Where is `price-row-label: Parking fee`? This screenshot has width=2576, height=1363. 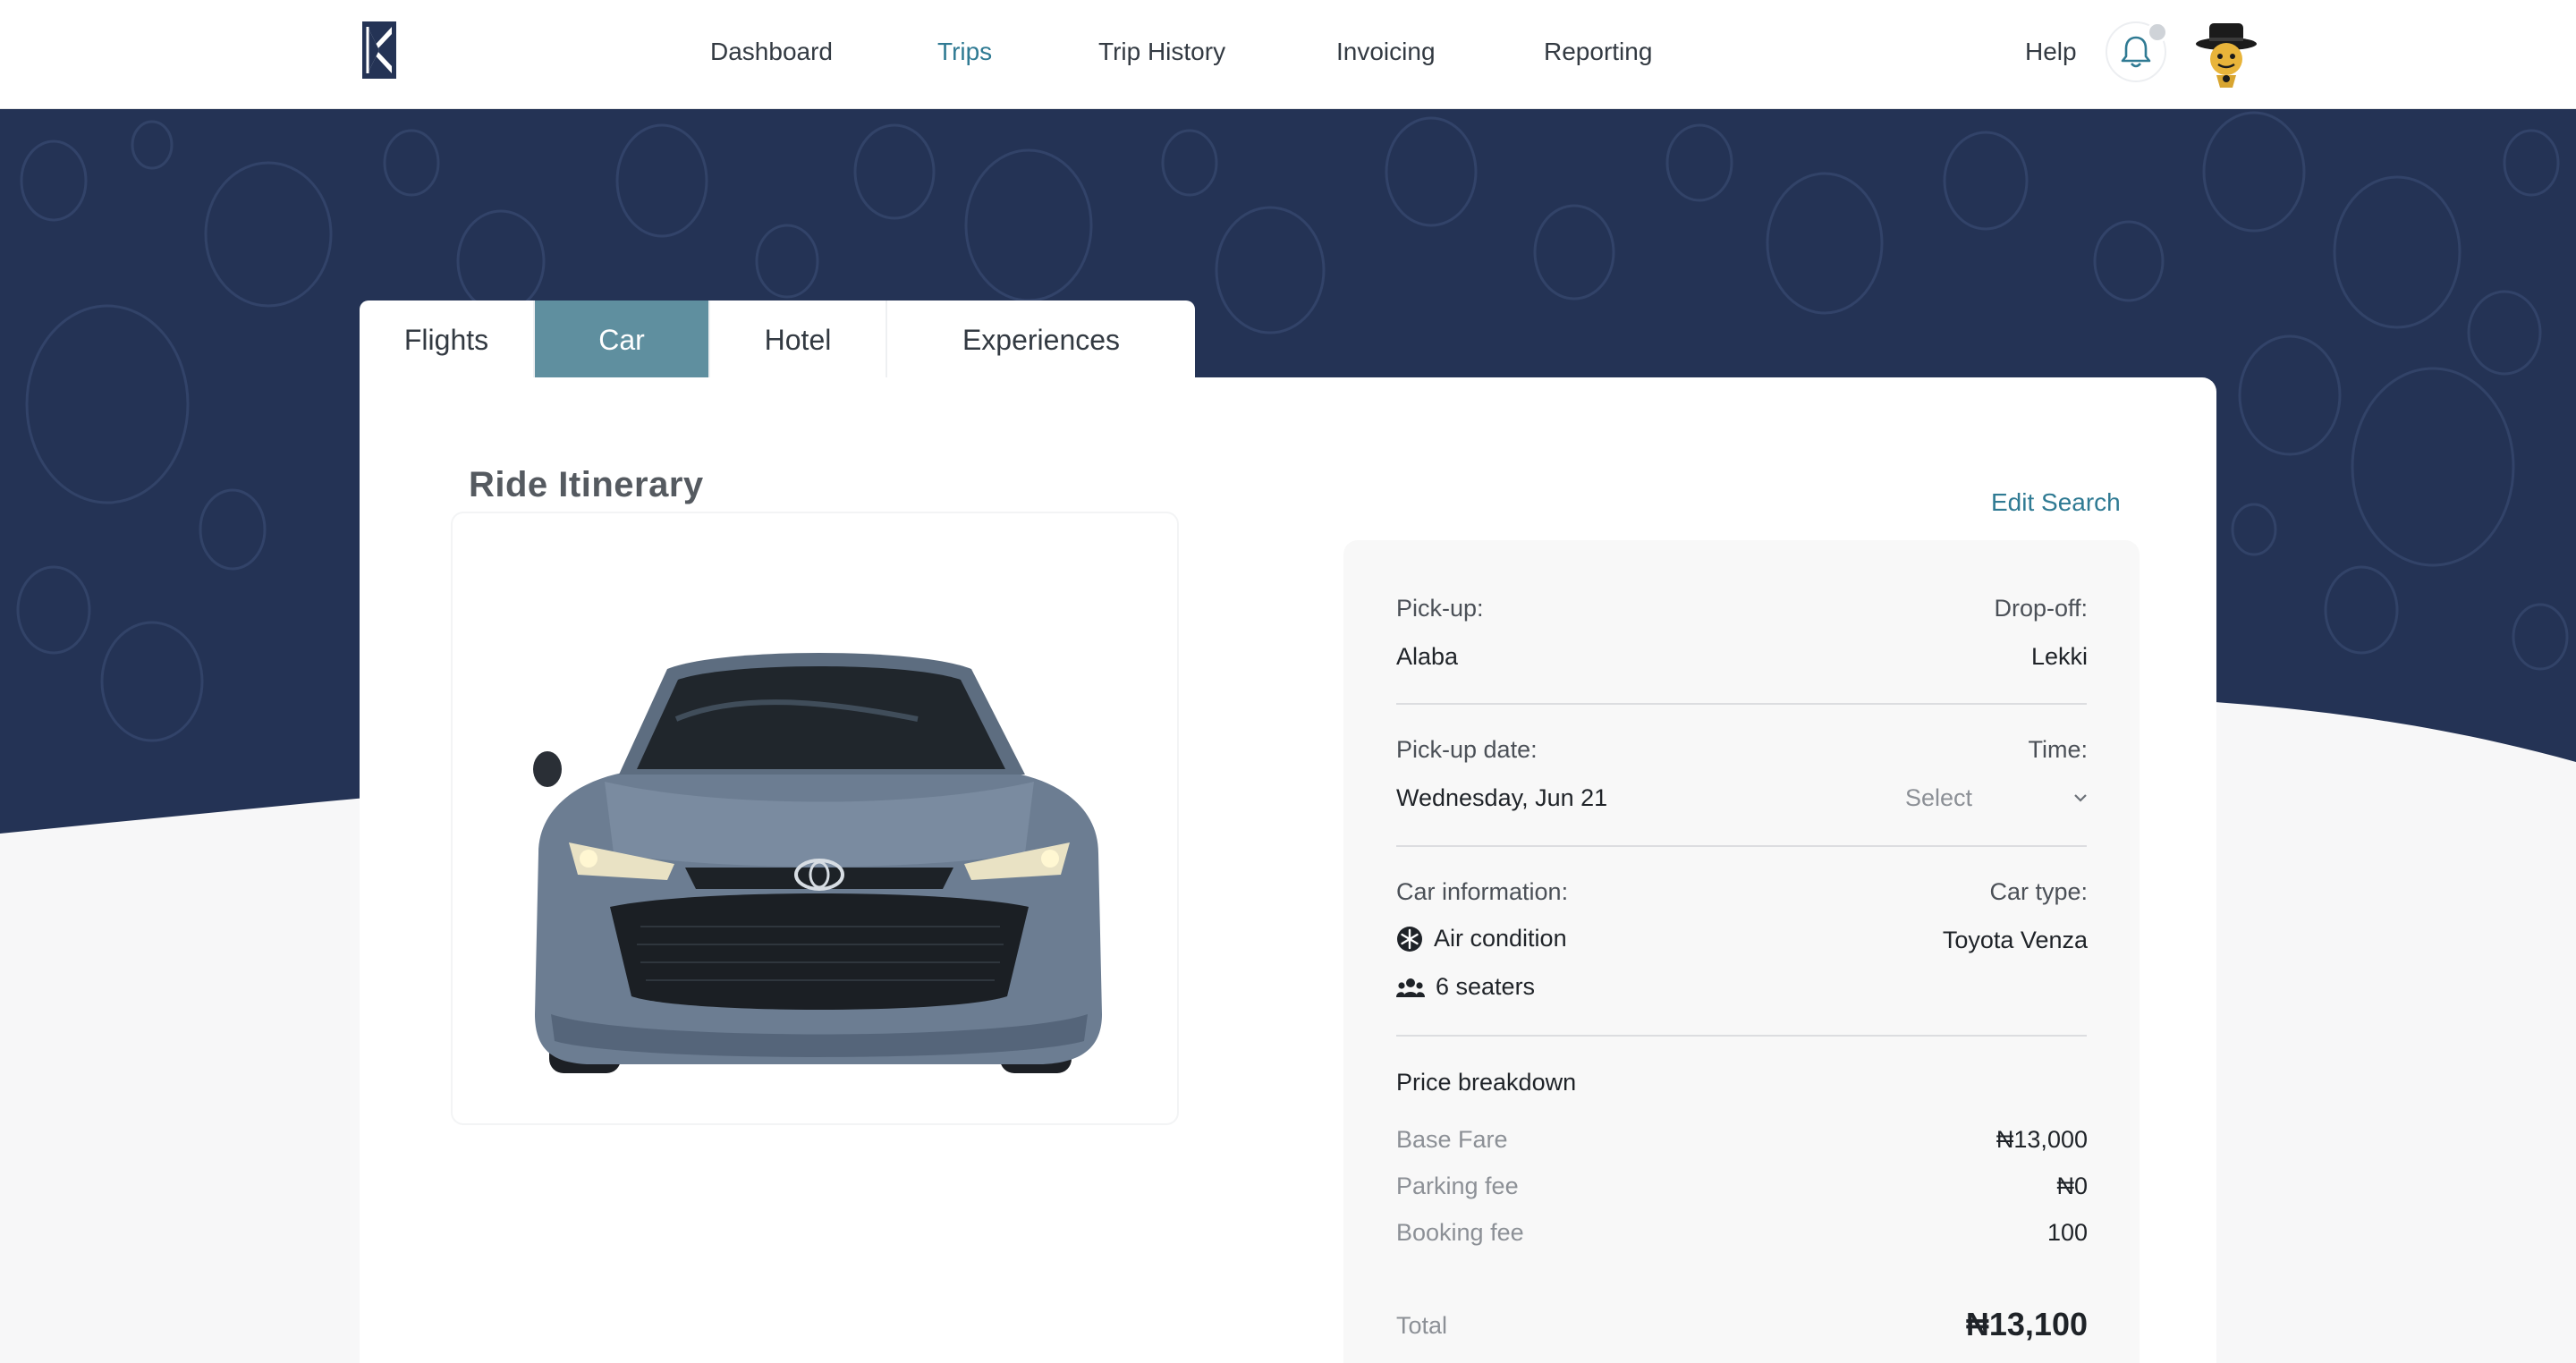 price-row-label: Parking fee is located at coordinates (1457, 1186).